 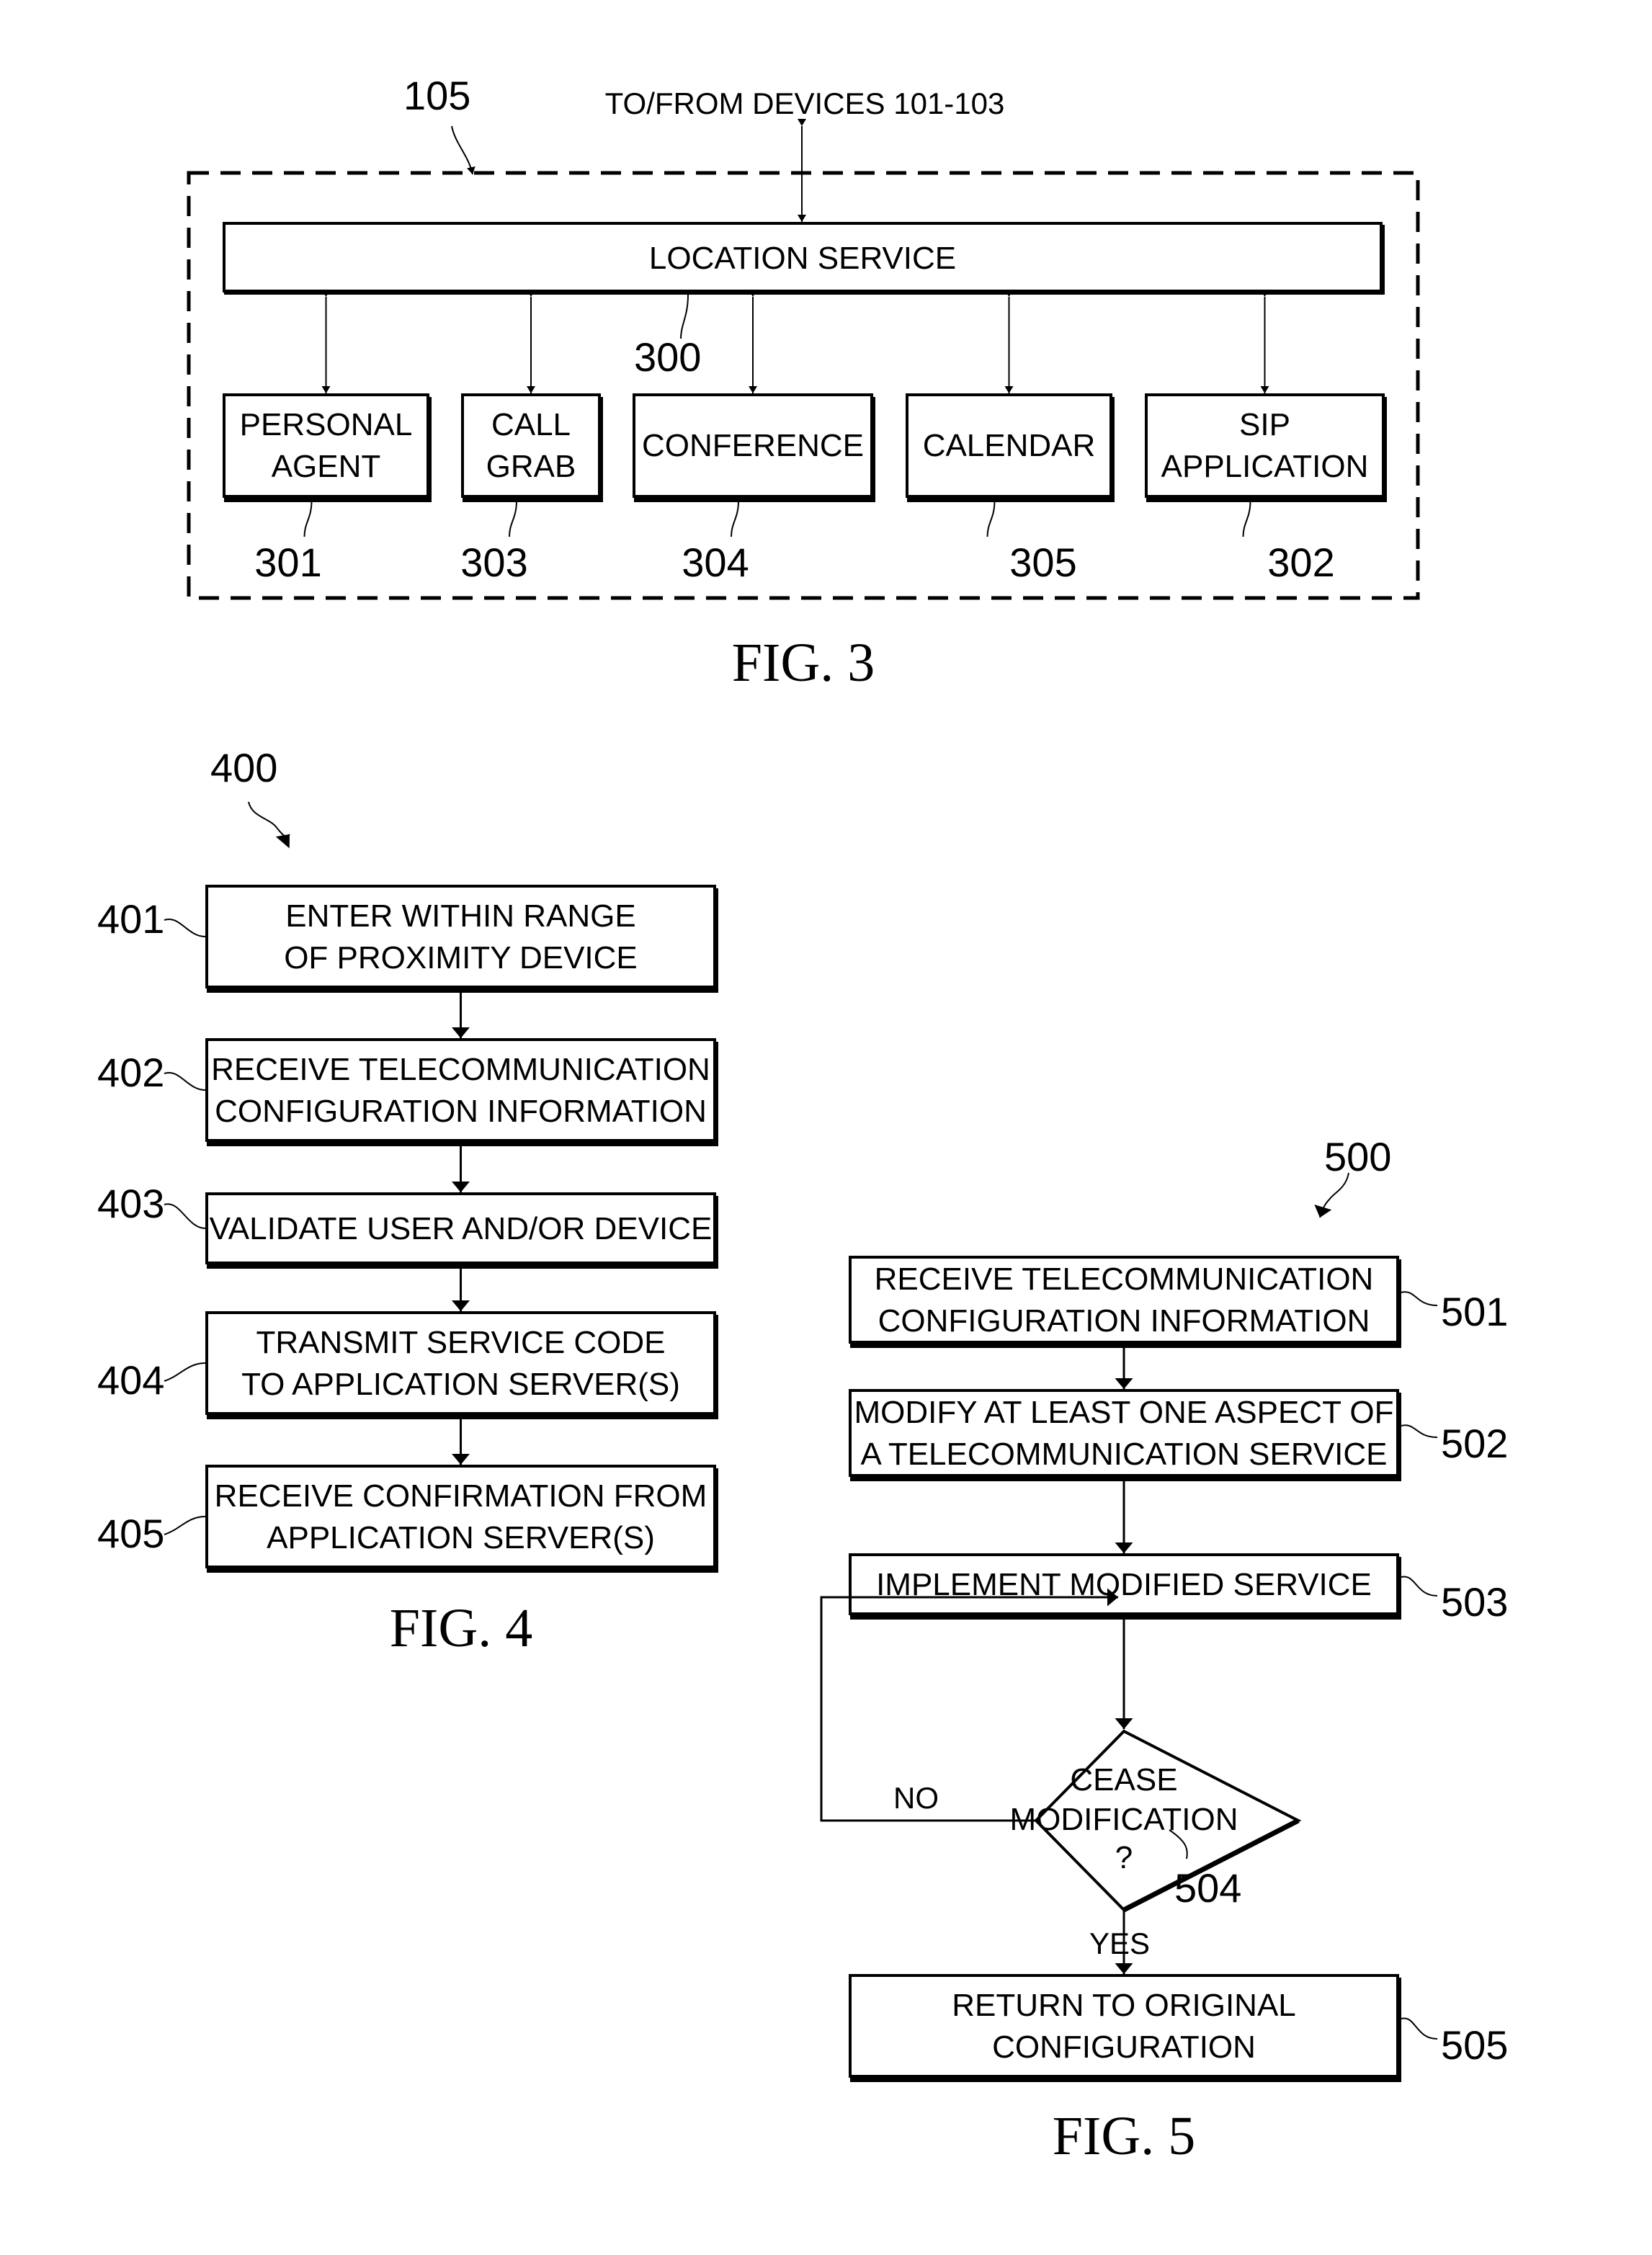 I want to click on box-text-line: OF PROXIMITY DEVICE, so click(x=461, y=957).